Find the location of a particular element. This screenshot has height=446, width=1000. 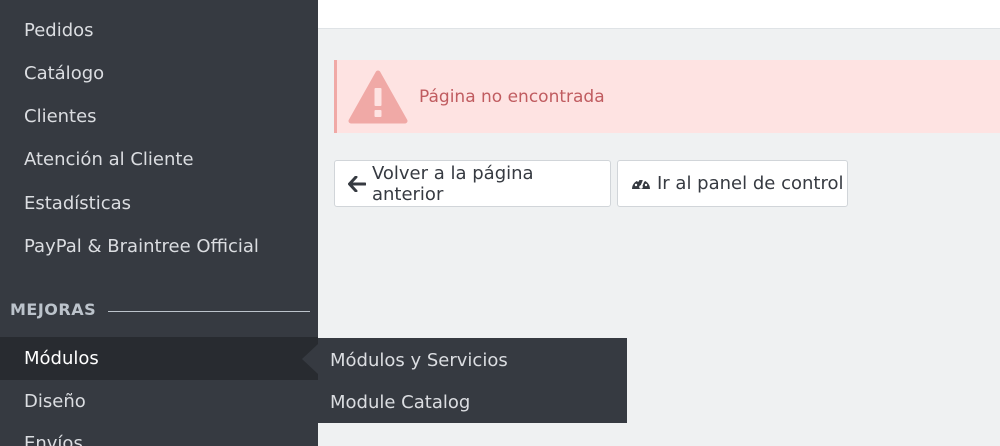

sidebar-item-clientes: Clientes is located at coordinates (159, 116).